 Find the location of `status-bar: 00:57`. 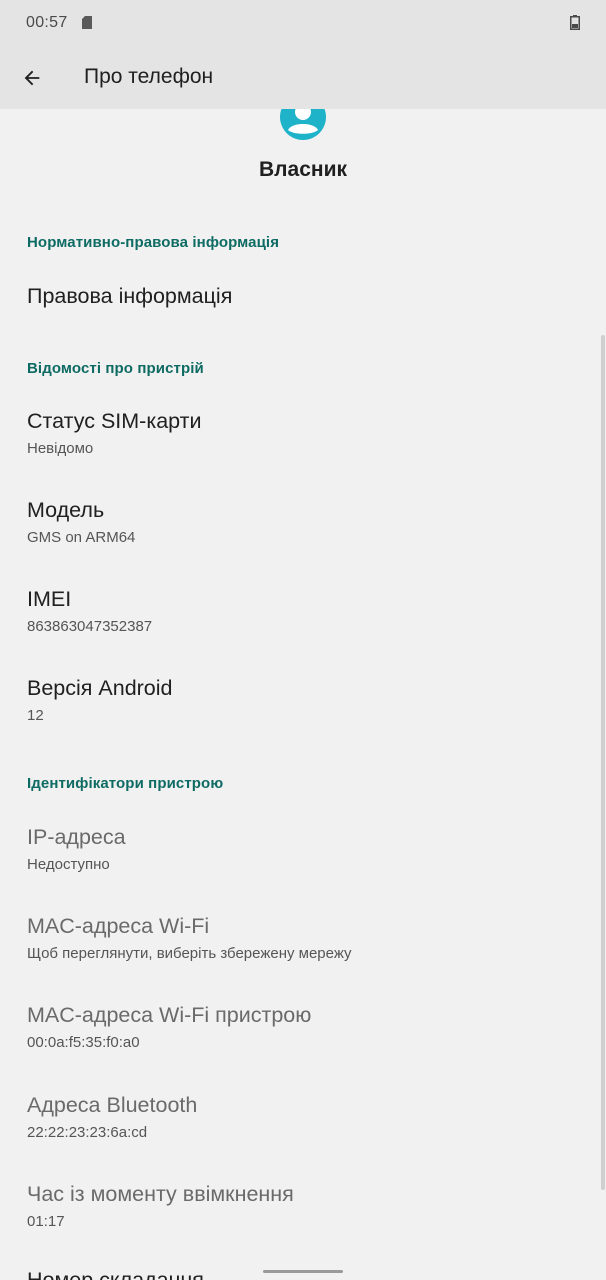

status-bar: 00:57 is located at coordinates (303, 23).